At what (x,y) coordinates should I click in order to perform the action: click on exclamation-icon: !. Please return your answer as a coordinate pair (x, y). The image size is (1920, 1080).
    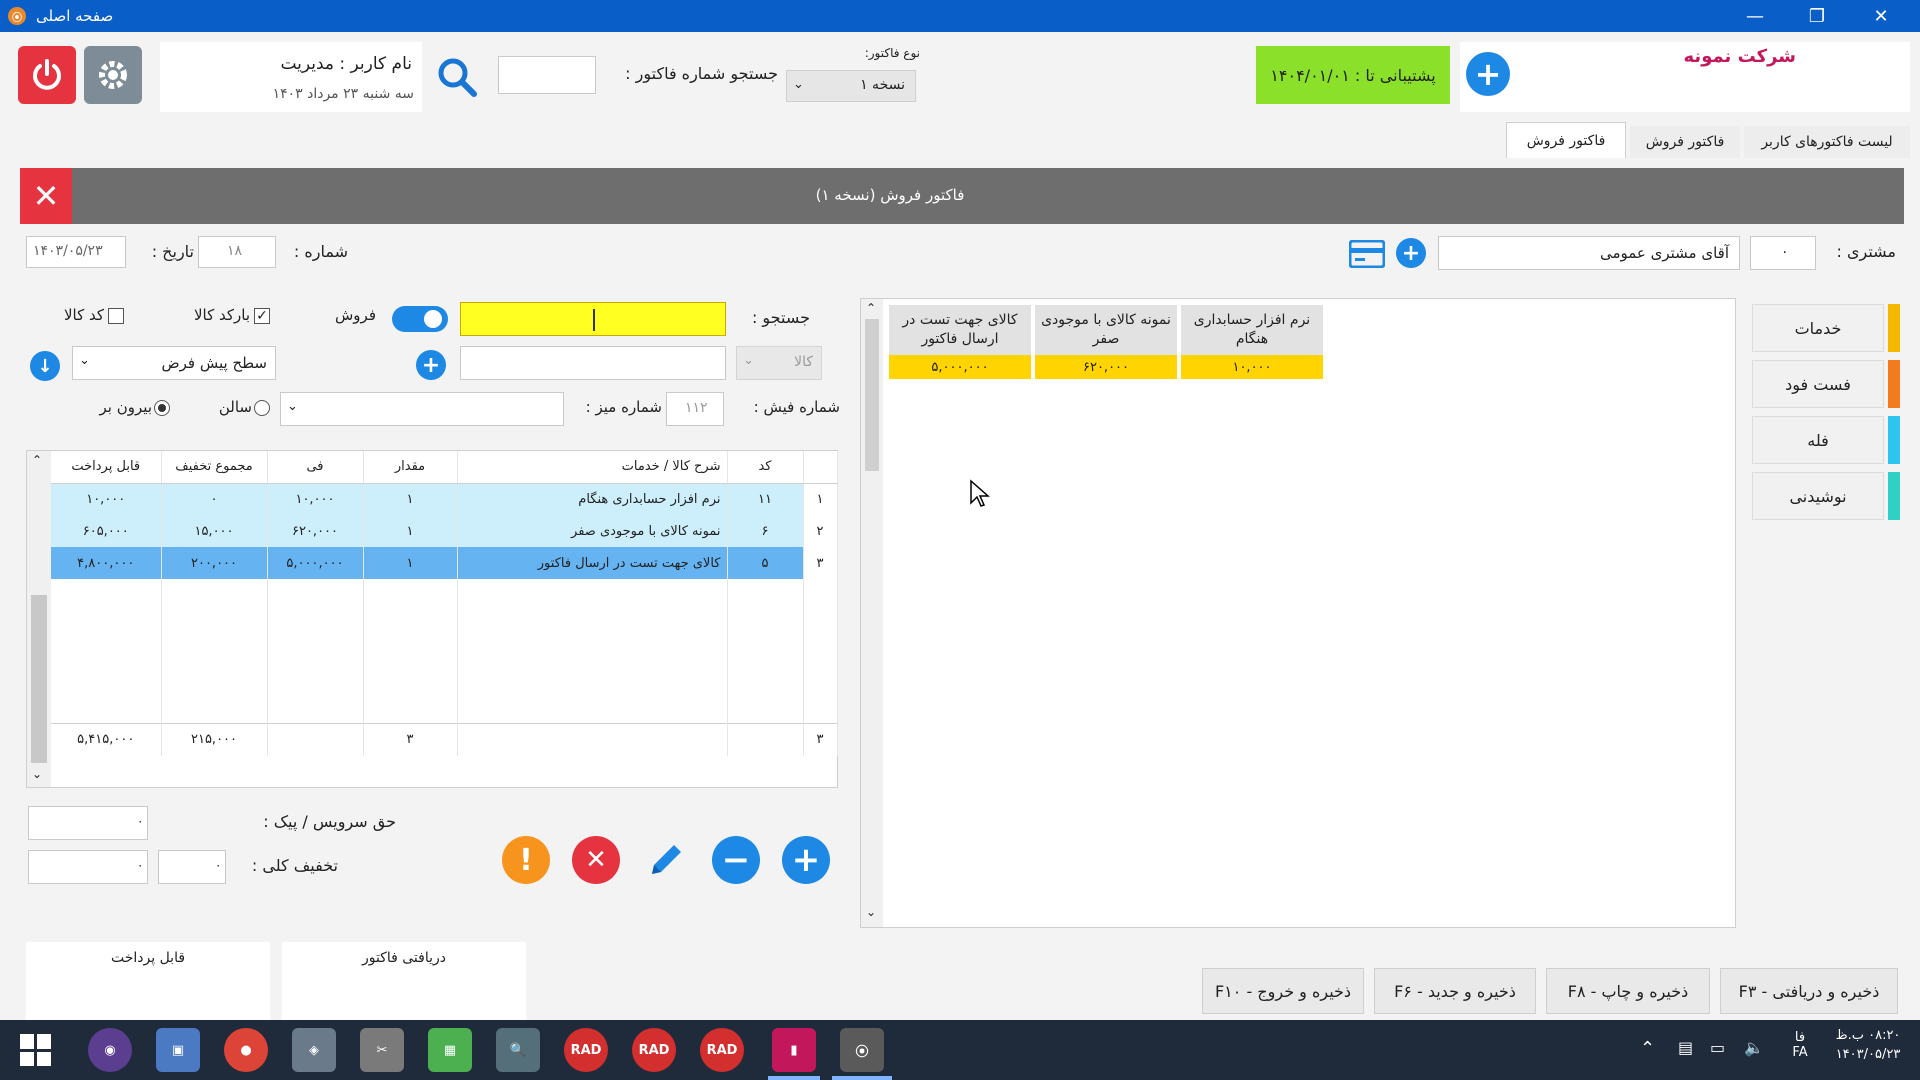
    Looking at the image, I should click on (526, 860).